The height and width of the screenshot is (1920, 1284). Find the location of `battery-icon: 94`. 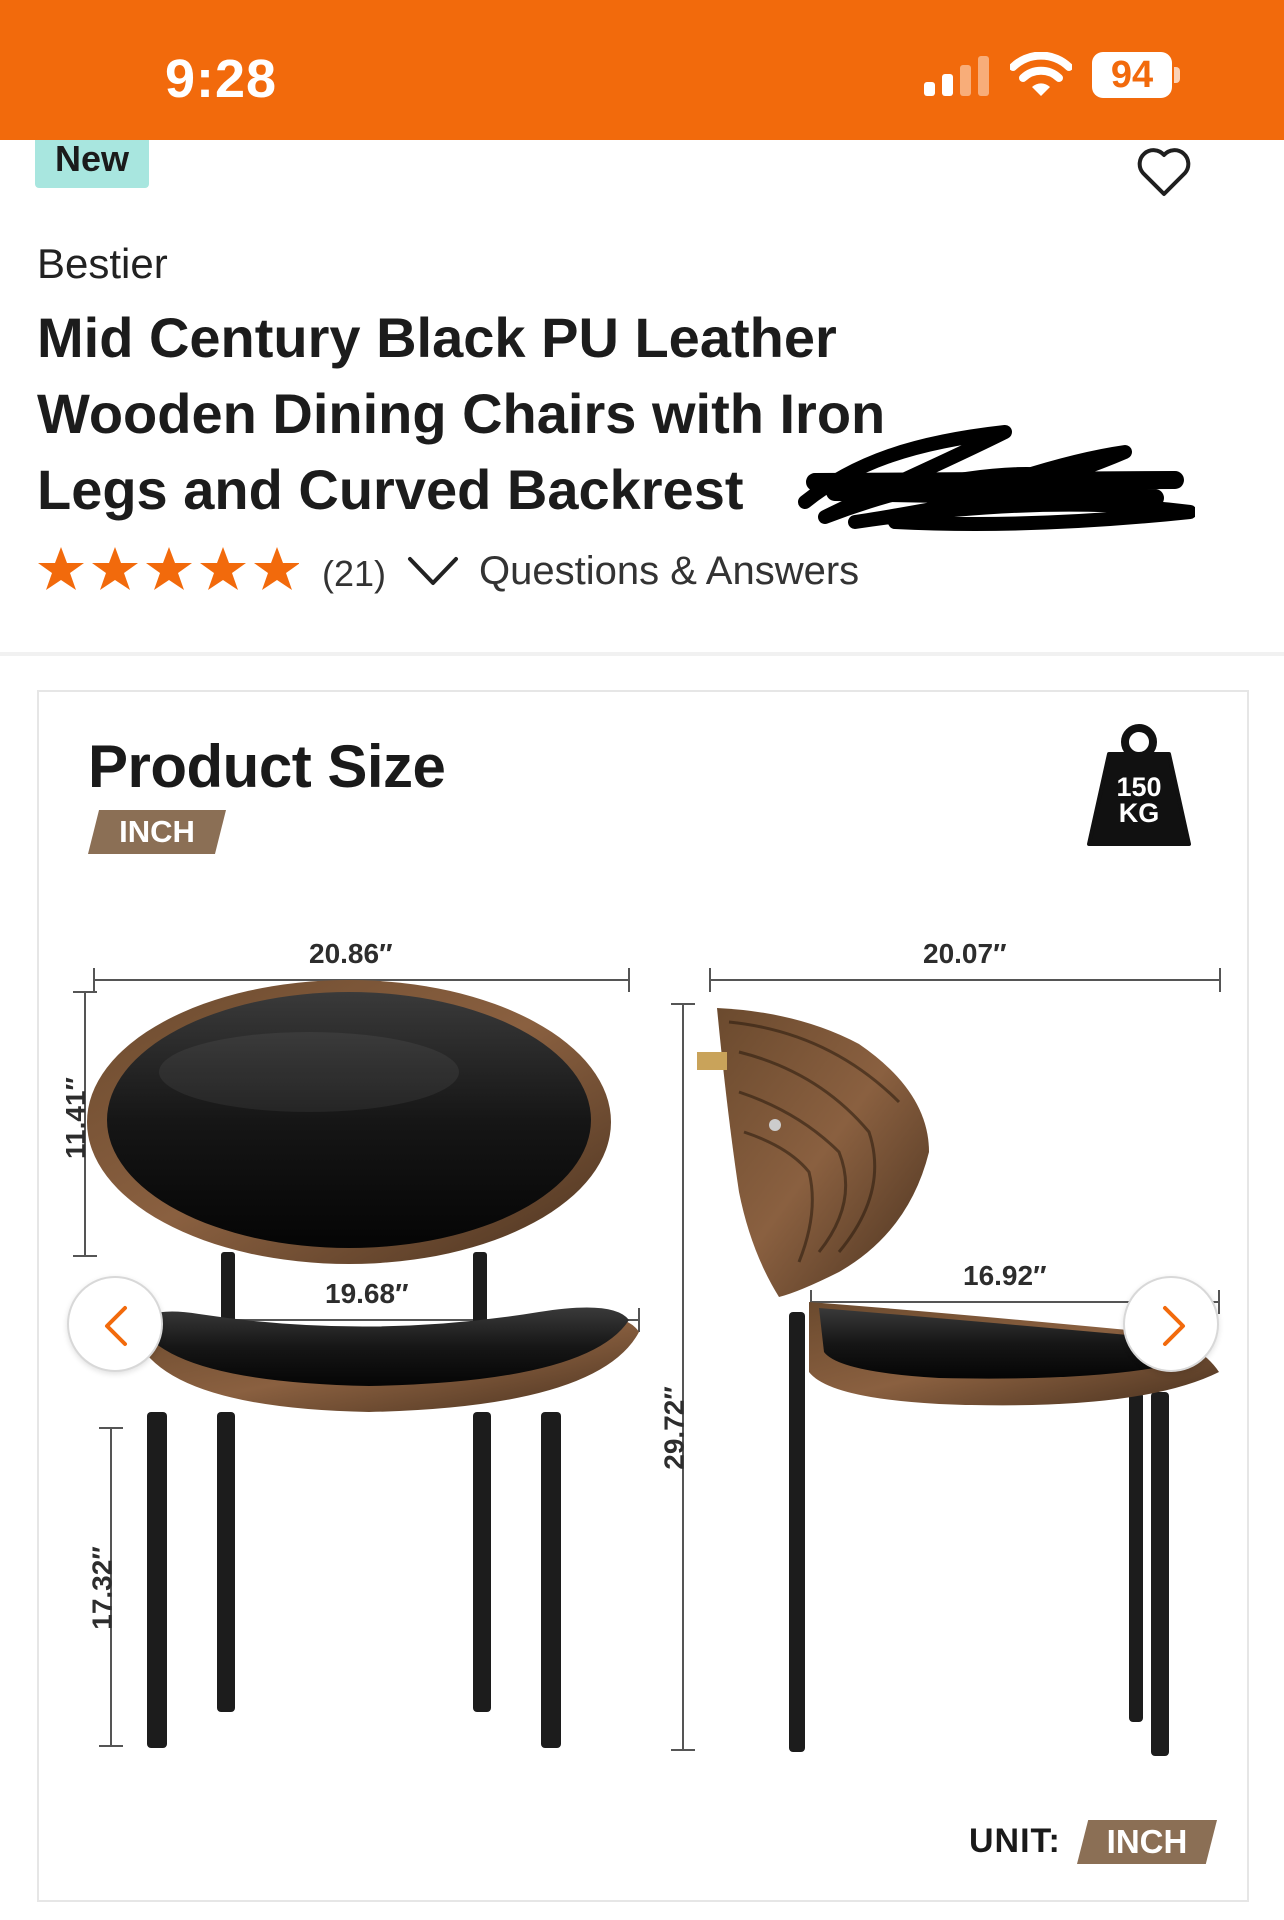

battery-icon: 94 is located at coordinates (1137, 75).